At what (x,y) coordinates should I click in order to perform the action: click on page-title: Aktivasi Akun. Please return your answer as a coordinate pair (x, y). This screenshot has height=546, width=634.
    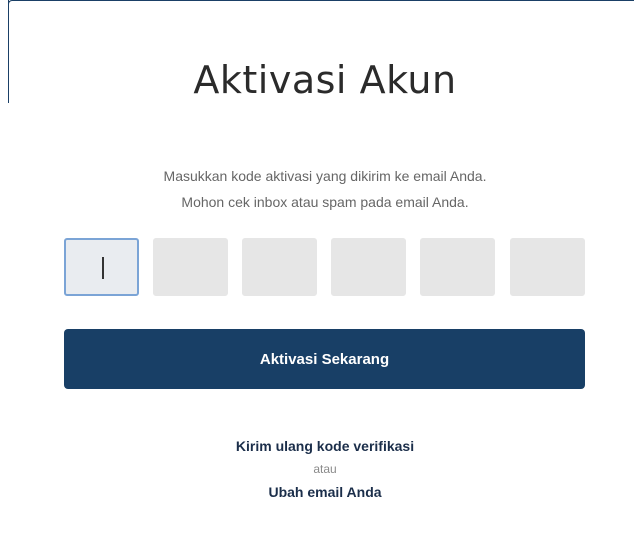
    Looking at the image, I should click on (325, 80).